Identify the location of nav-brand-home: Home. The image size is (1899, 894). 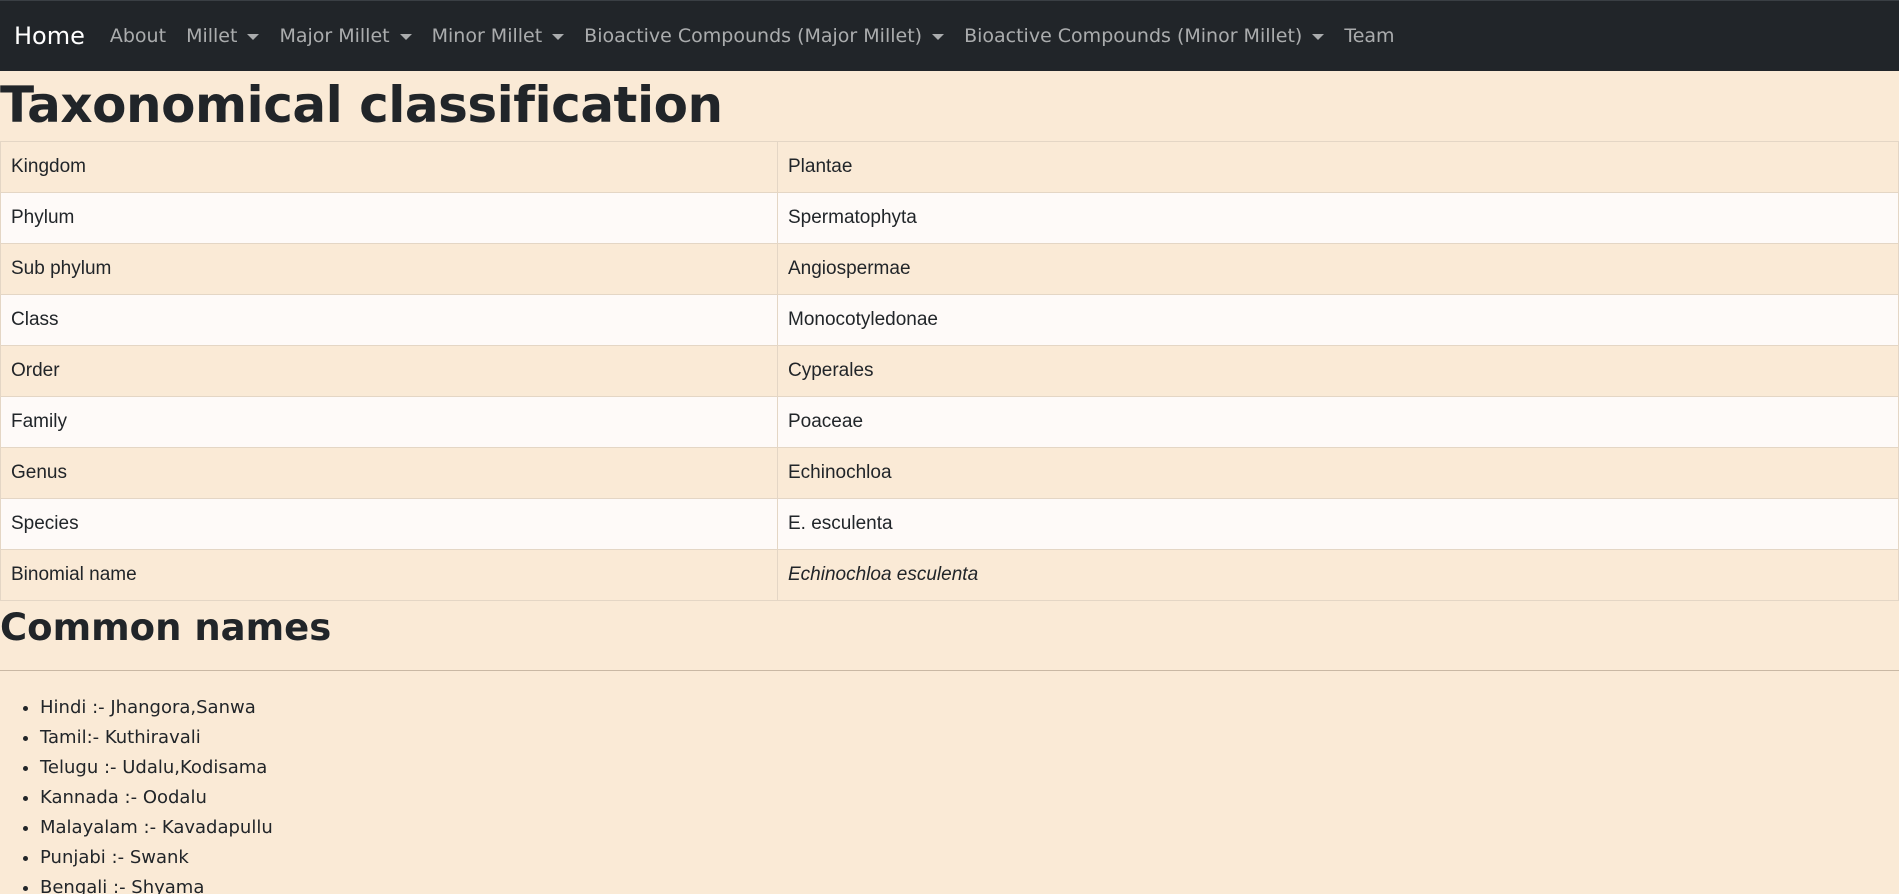
(49, 36).